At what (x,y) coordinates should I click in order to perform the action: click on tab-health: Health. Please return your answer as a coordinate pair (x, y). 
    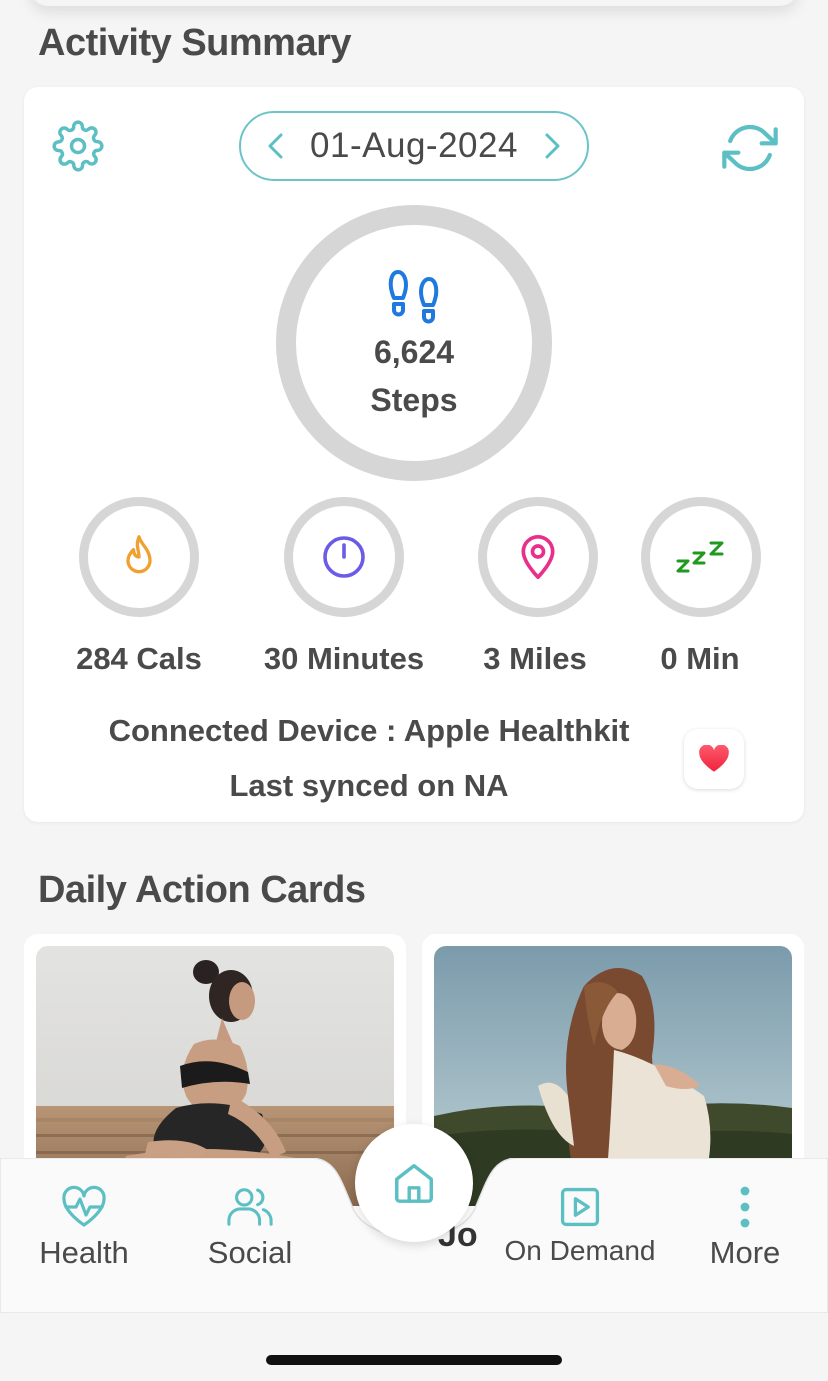
    Looking at the image, I should click on (84, 1228).